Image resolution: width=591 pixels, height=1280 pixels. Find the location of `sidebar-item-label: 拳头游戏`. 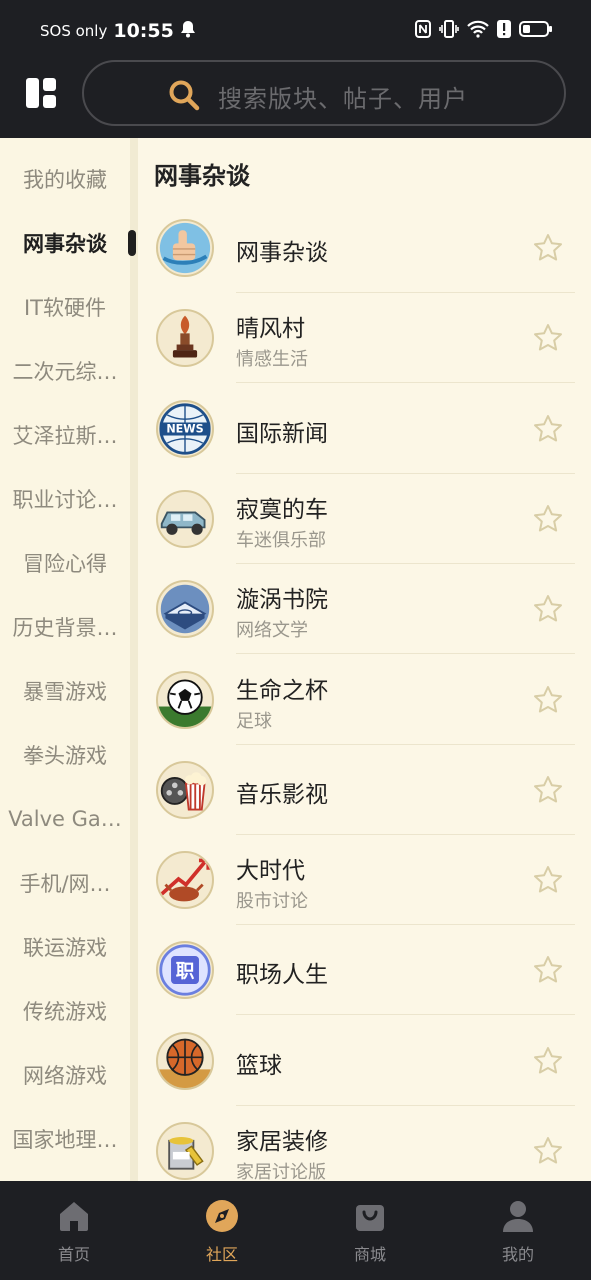

sidebar-item-label: 拳头游戏 is located at coordinates (65, 756).